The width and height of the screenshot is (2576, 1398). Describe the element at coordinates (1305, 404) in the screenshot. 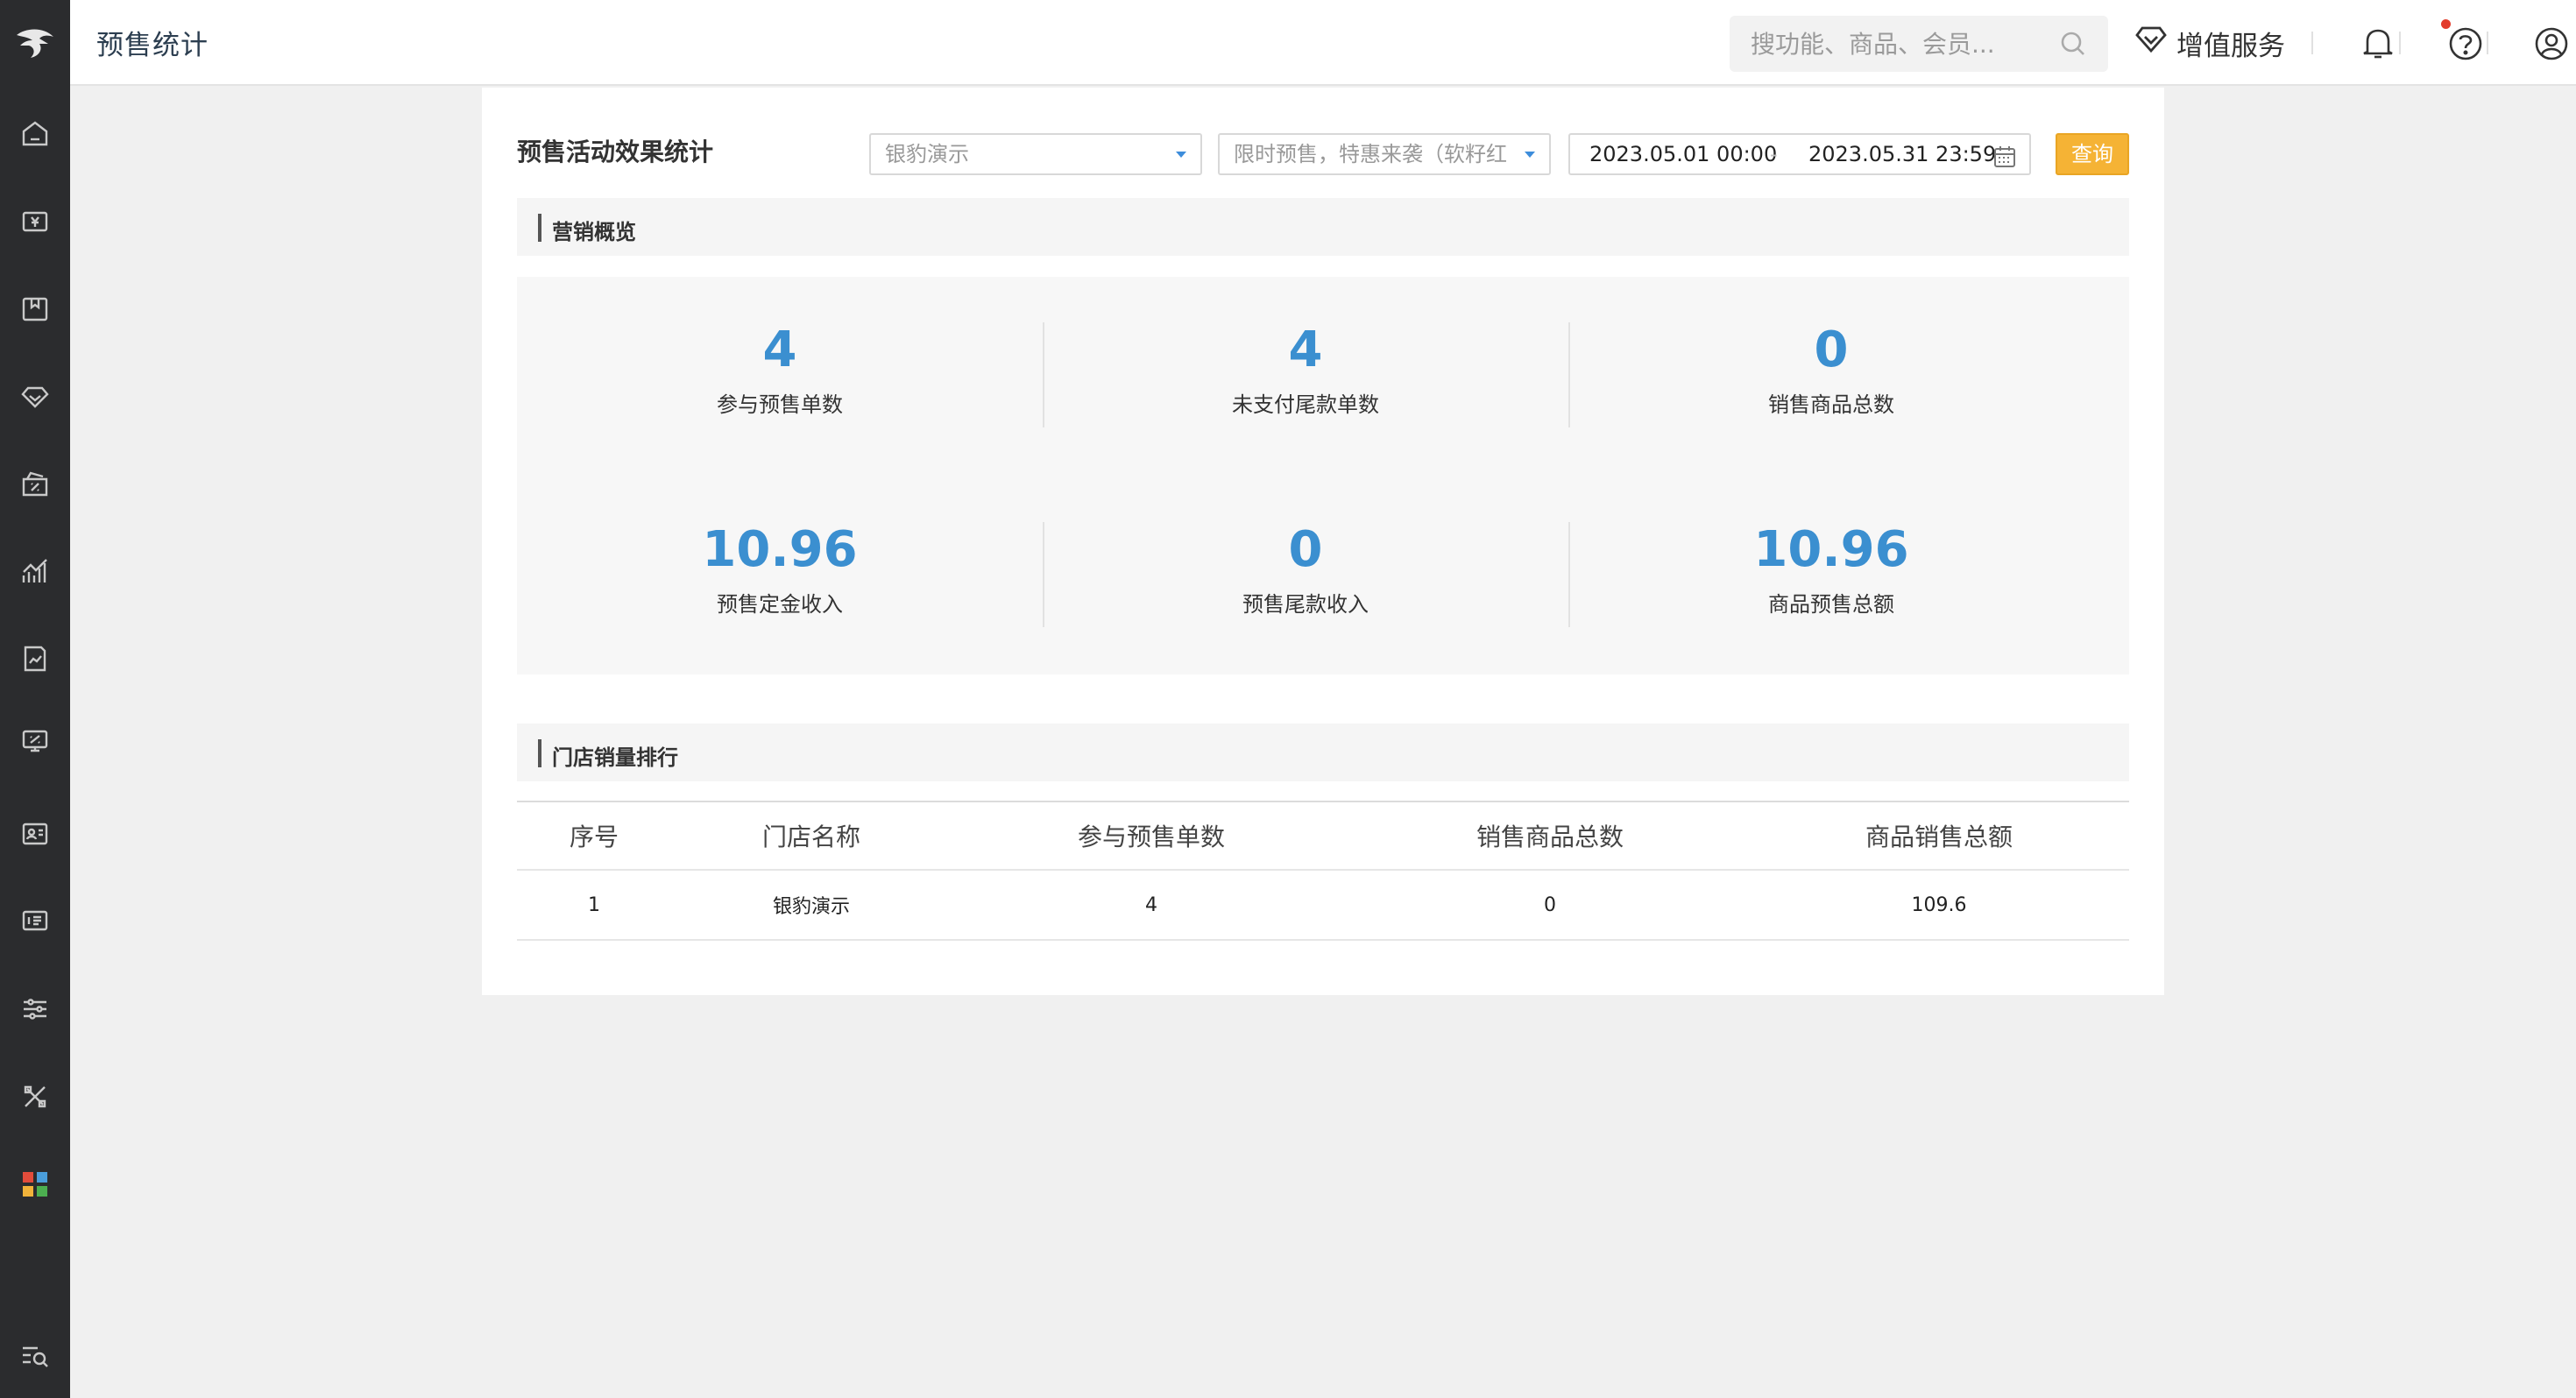

I see `stat-label: 未支付尾款单数` at that location.